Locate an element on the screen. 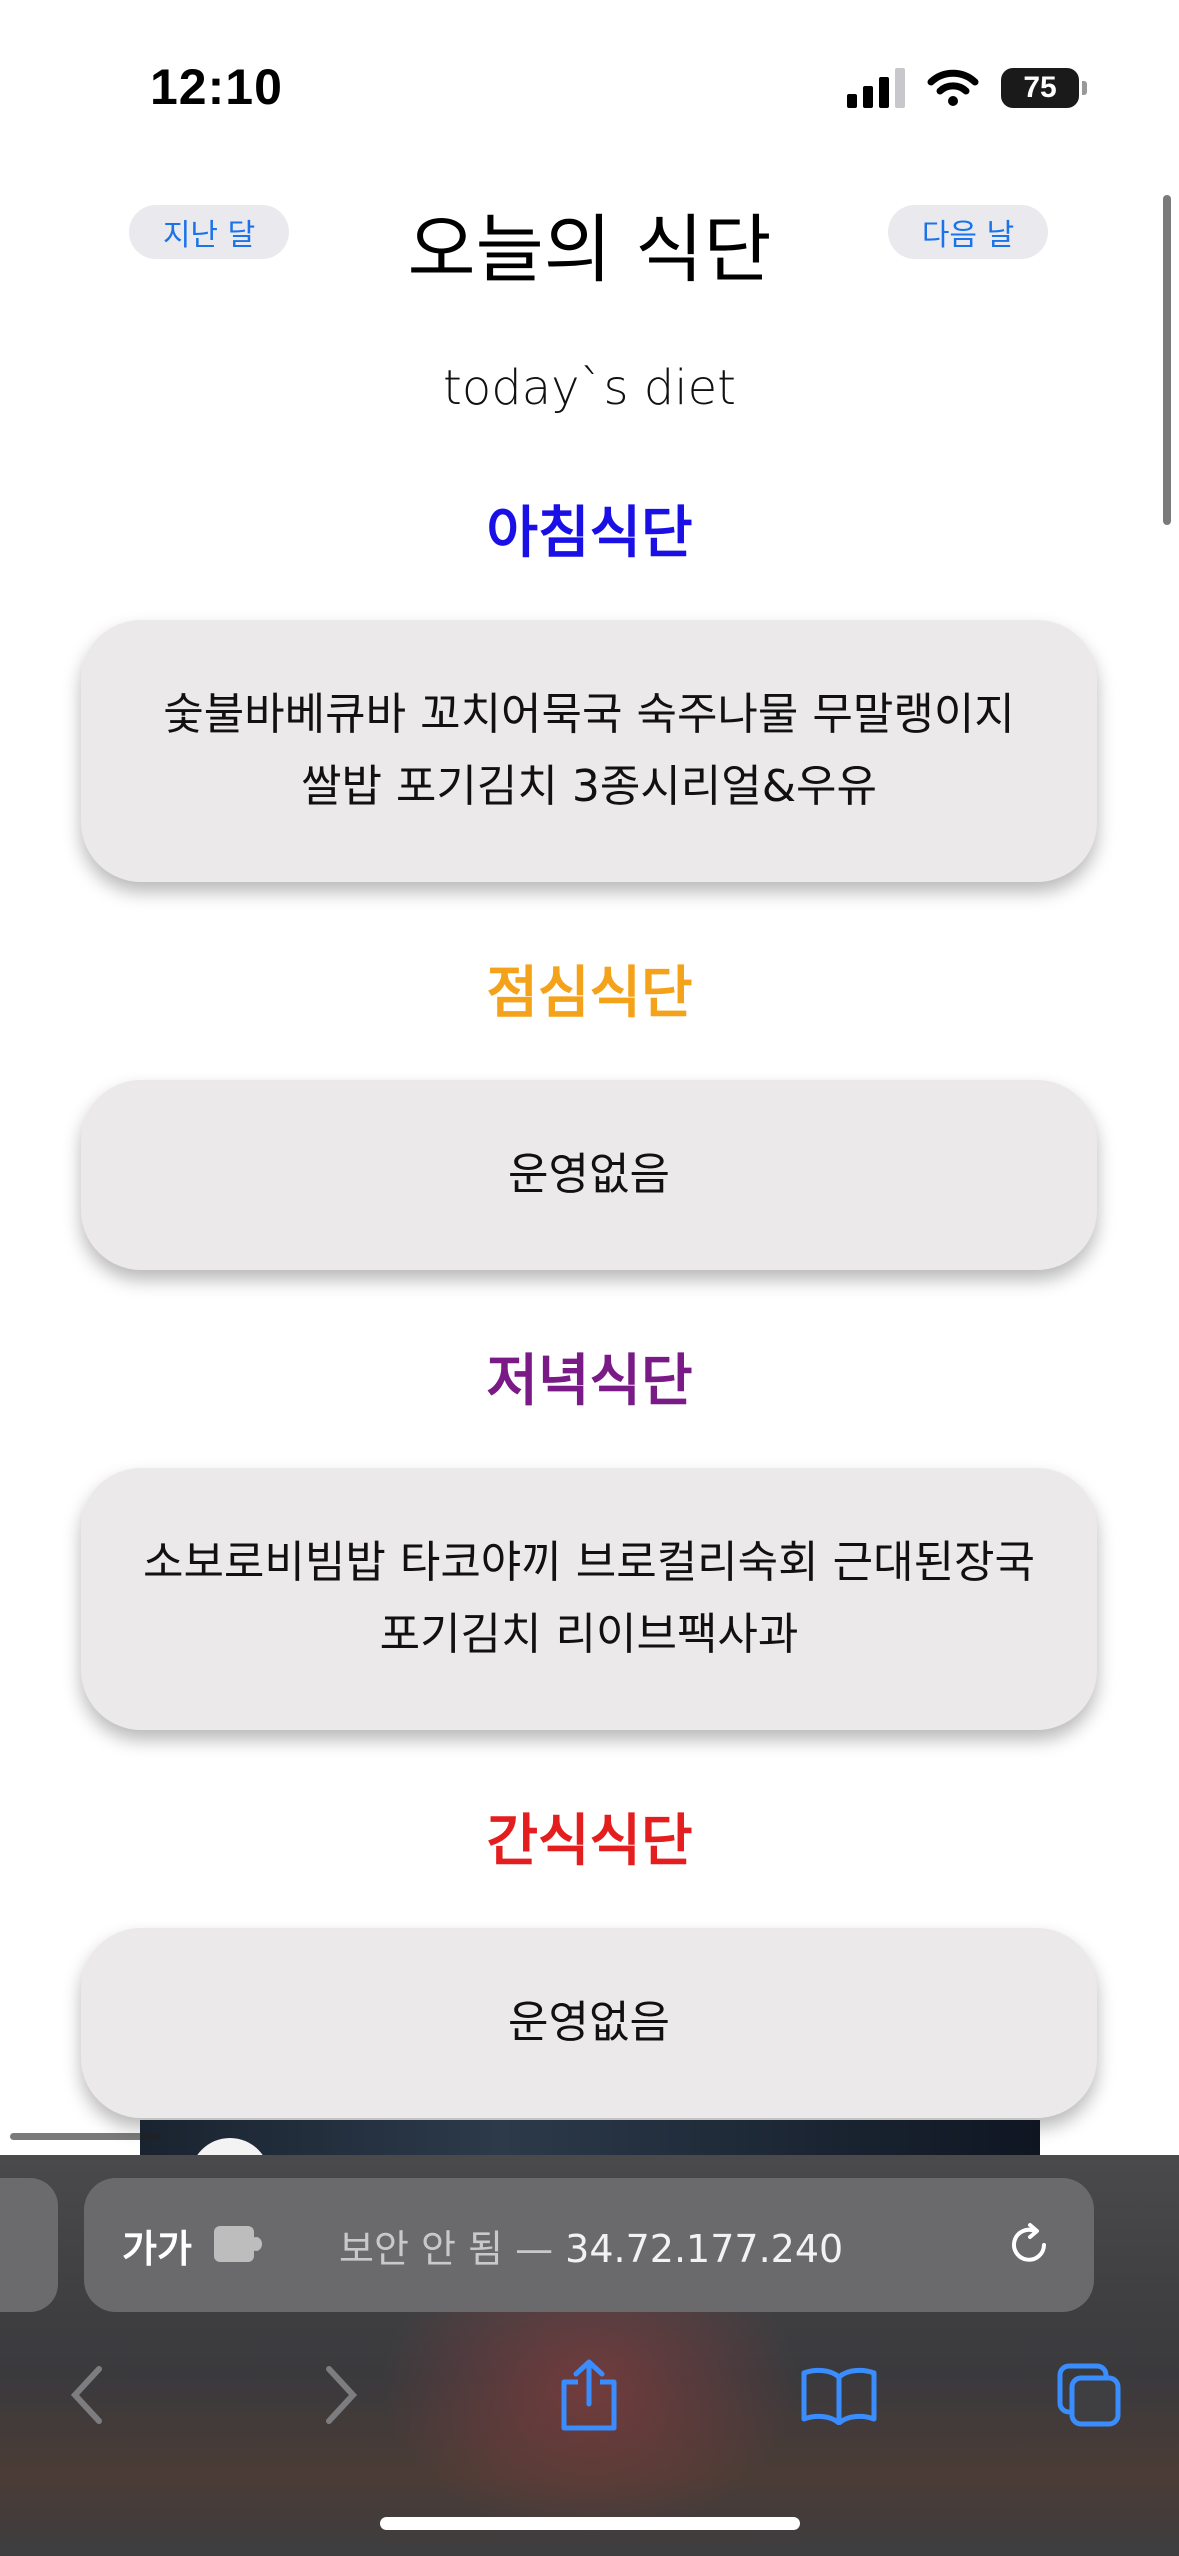 Image resolution: width=1179 pixels, height=2556 pixels. cellular-signal-icon is located at coordinates (876, 88).